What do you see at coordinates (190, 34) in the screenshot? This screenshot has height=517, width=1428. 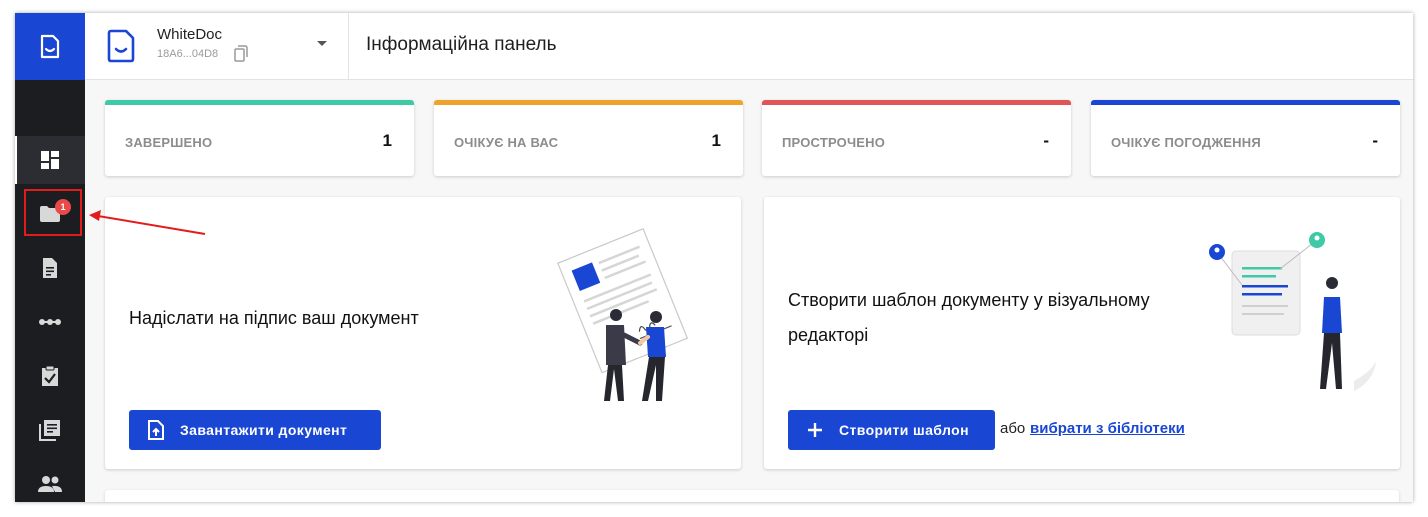 I see `org-name: WhiteDoc` at bounding box center [190, 34].